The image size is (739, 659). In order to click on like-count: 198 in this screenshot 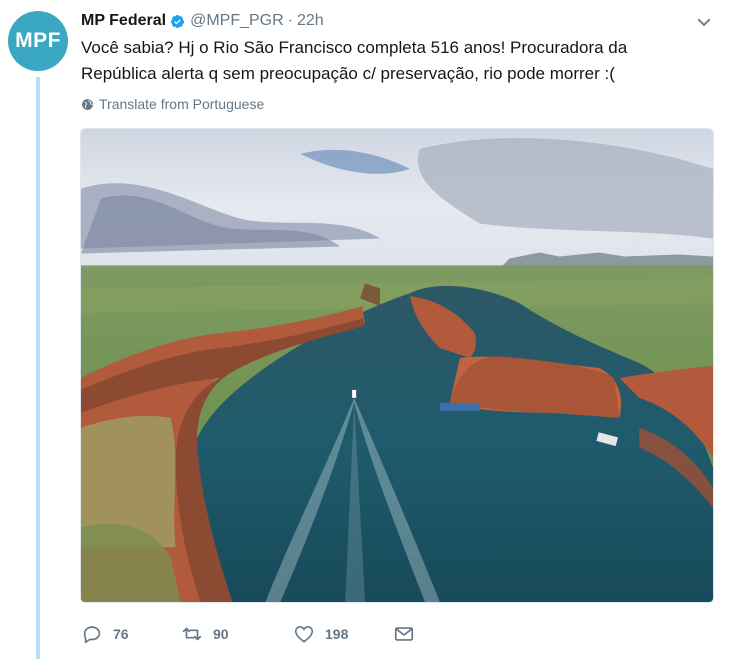, I will do `click(337, 634)`.